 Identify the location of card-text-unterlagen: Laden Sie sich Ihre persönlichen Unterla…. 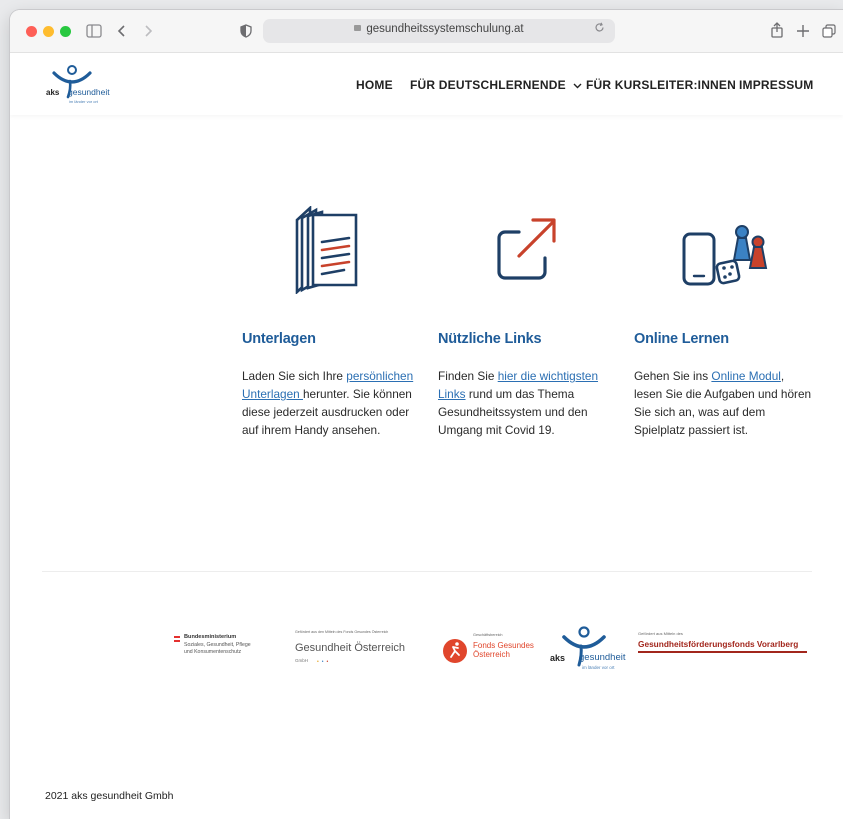
(332, 403).